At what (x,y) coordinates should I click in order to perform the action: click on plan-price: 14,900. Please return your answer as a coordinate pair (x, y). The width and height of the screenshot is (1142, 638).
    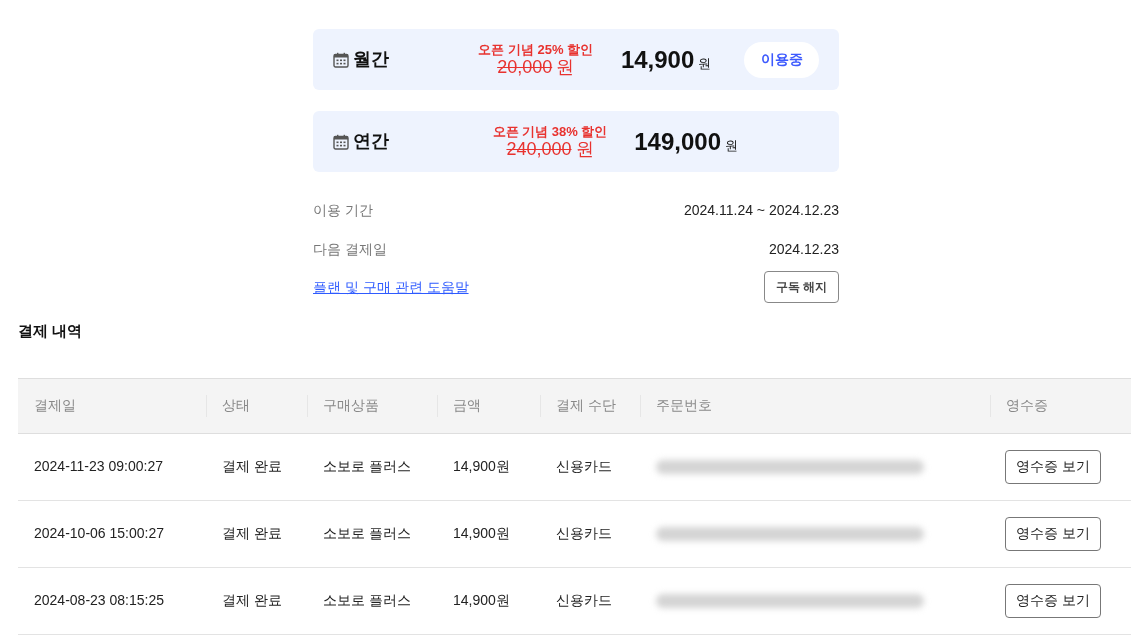
    Looking at the image, I should click on (657, 59).